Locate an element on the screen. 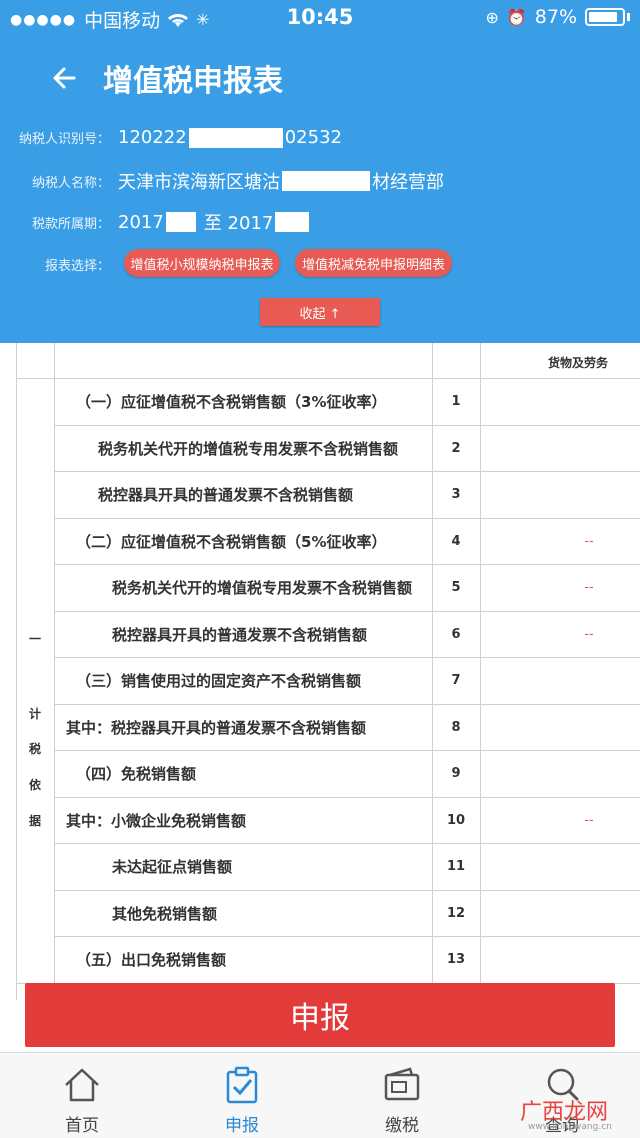  taxpayer-id-row: 纳税人识别号： 120222 02532 is located at coordinates (171, 137).